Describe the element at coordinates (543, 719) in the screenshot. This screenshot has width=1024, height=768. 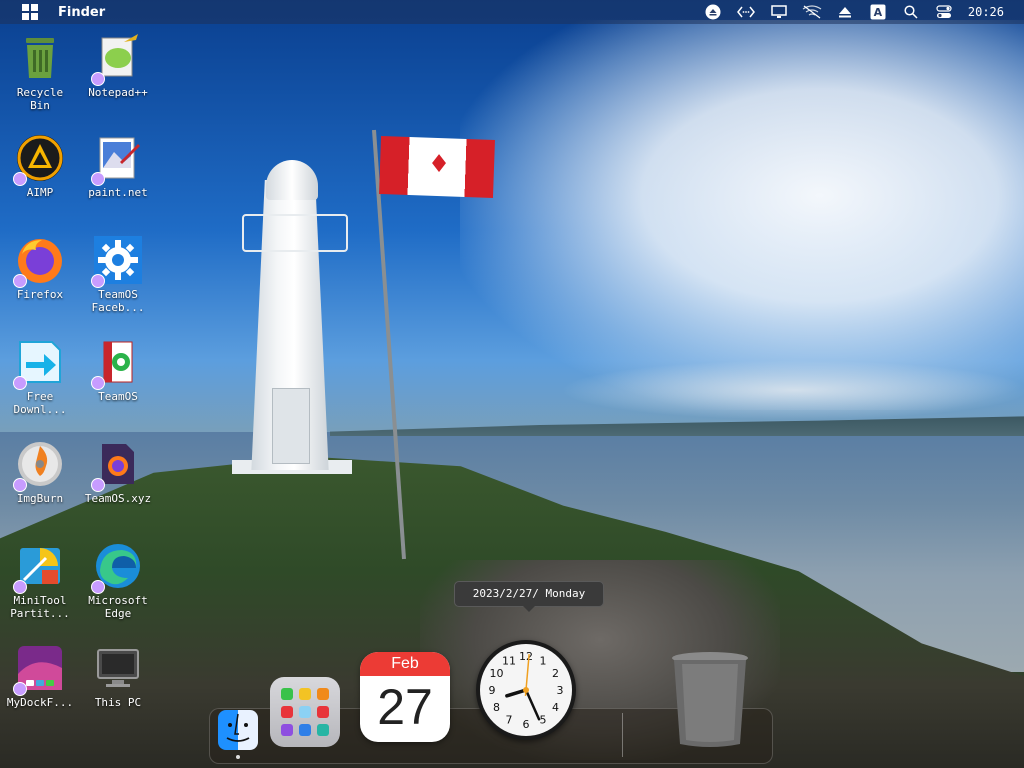
I see `clock-number: 5` at that location.